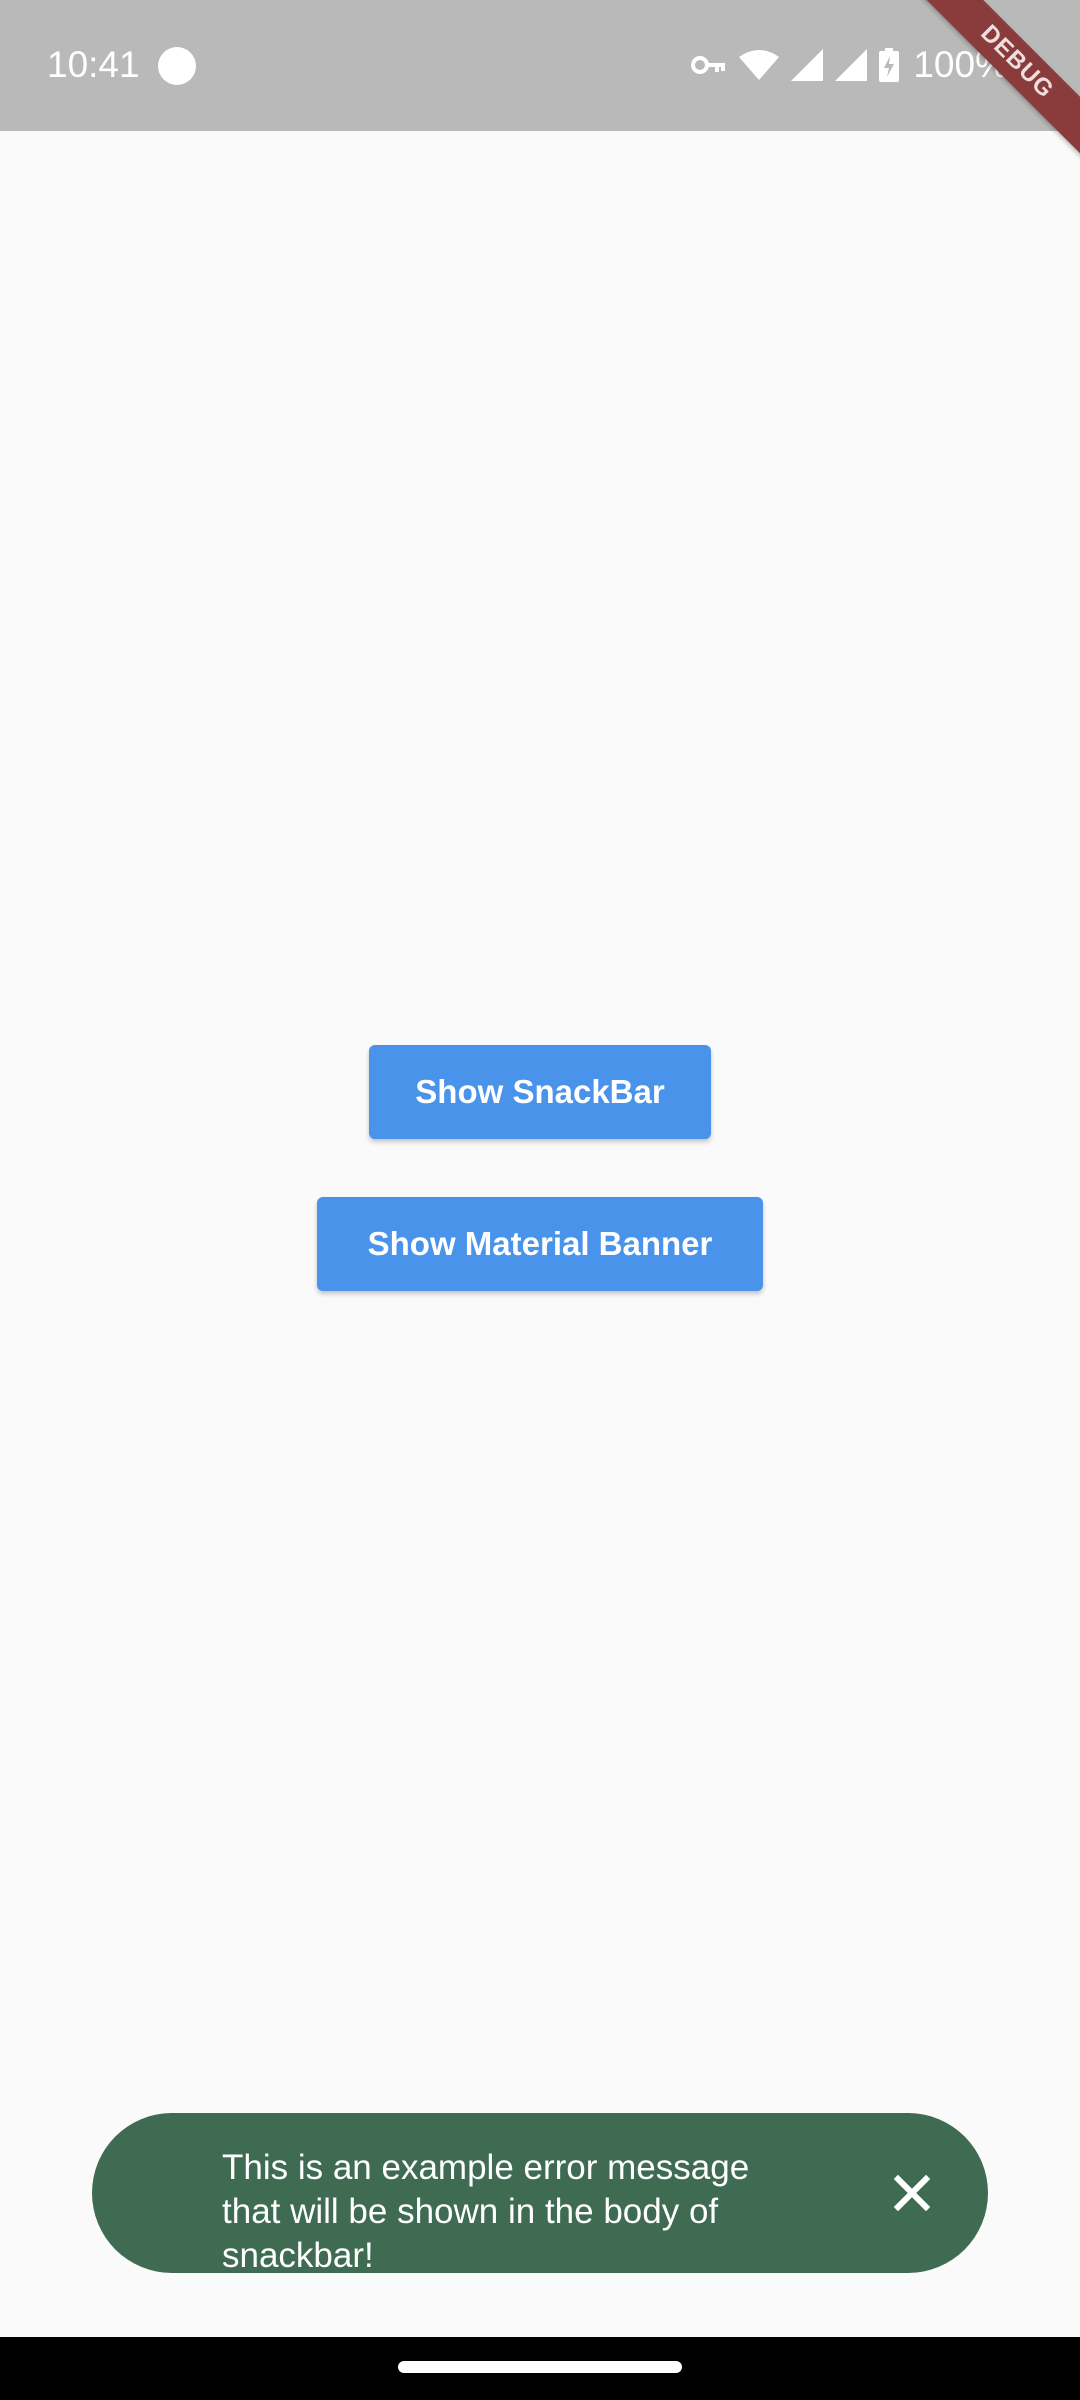 Image resolution: width=1080 pixels, height=2400 pixels. Describe the element at coordinates (540, 1244) in the screenshot. I see `show-material-banner-button: Show Material Banner` at that location.